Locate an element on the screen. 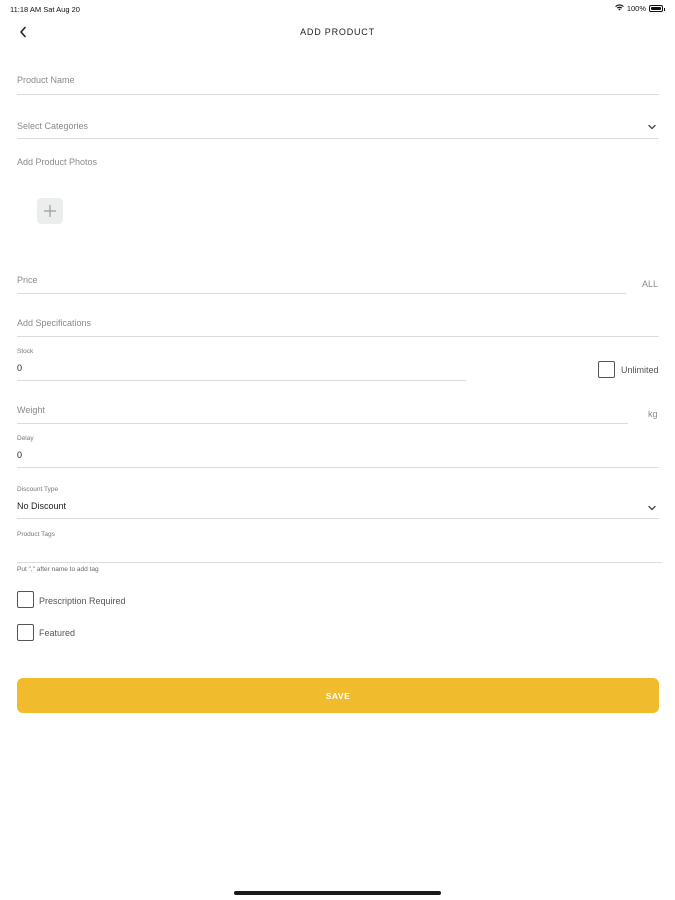 The image size is (675, 900). categories-underline is located at coordinates (338, 138).